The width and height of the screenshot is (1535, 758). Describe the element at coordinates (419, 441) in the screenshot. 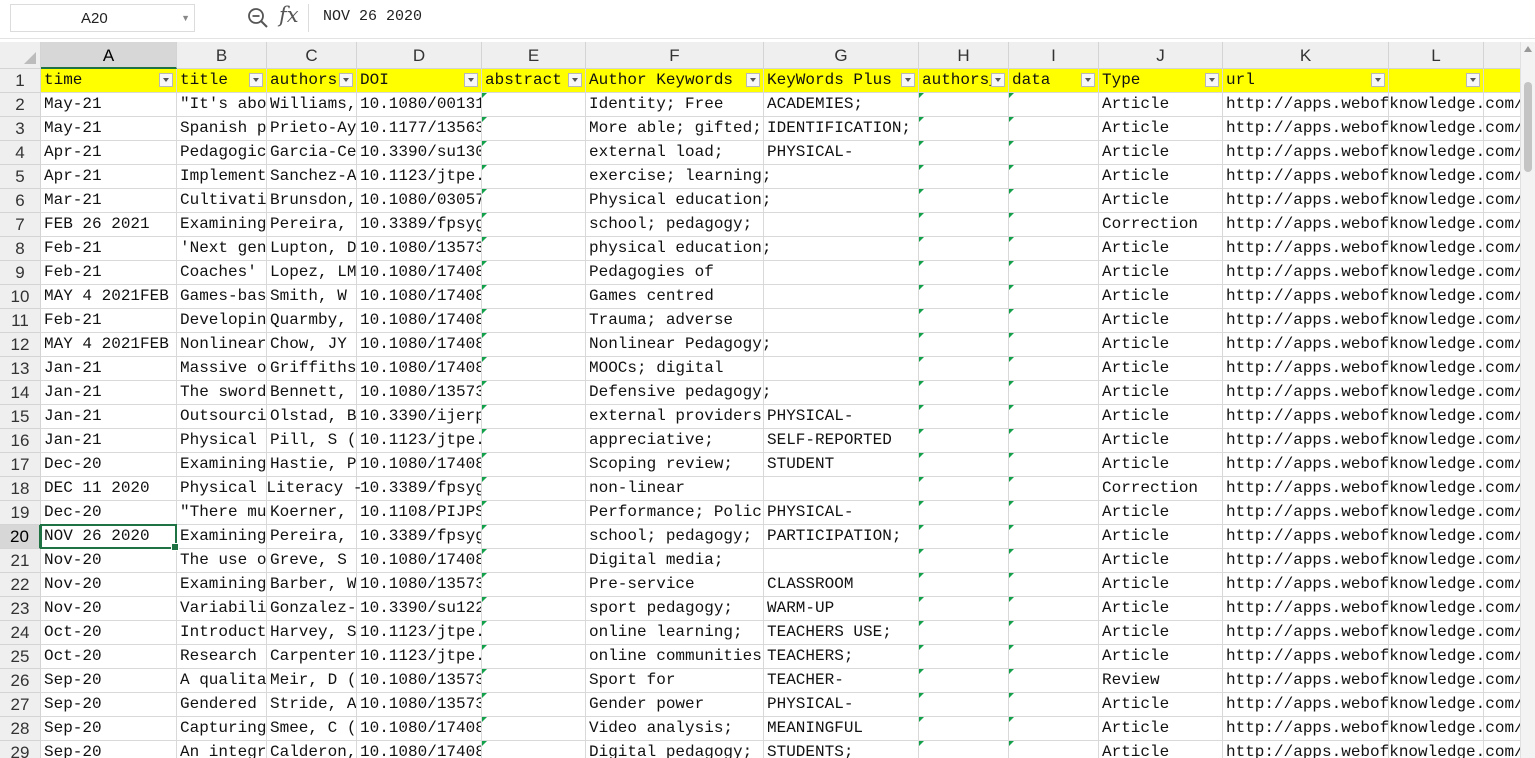

I see `cell-D16: 10.1123/jtpe.` at that location.